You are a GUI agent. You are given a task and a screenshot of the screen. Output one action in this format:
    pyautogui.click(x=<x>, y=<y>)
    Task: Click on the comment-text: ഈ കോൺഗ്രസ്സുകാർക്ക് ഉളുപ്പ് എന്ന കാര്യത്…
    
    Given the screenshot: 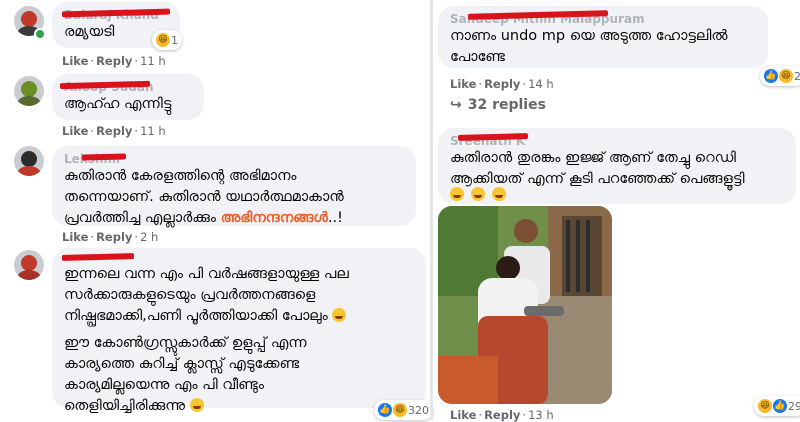 What is the action you would take?
    pyautogui.click(x=239, y=375)
    